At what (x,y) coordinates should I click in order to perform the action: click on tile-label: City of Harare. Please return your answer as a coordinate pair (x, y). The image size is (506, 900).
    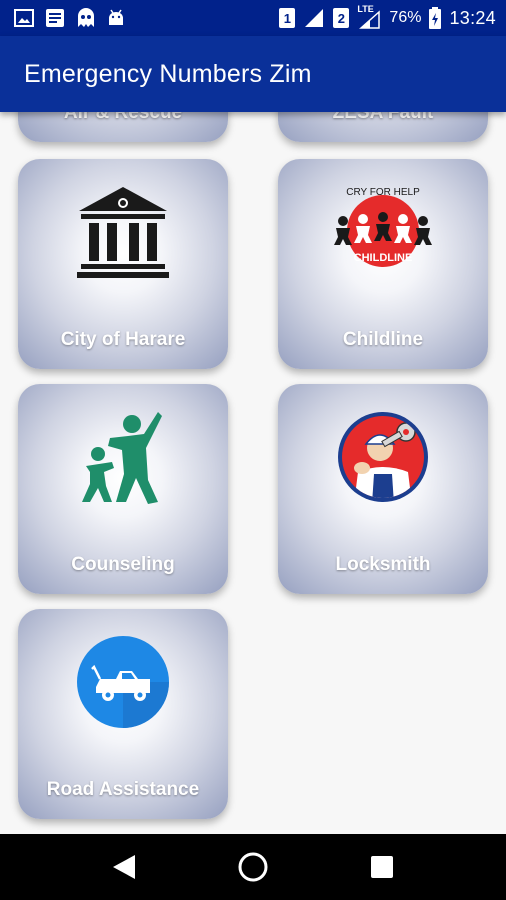
    Looking at the image, I should click on (123, 339).